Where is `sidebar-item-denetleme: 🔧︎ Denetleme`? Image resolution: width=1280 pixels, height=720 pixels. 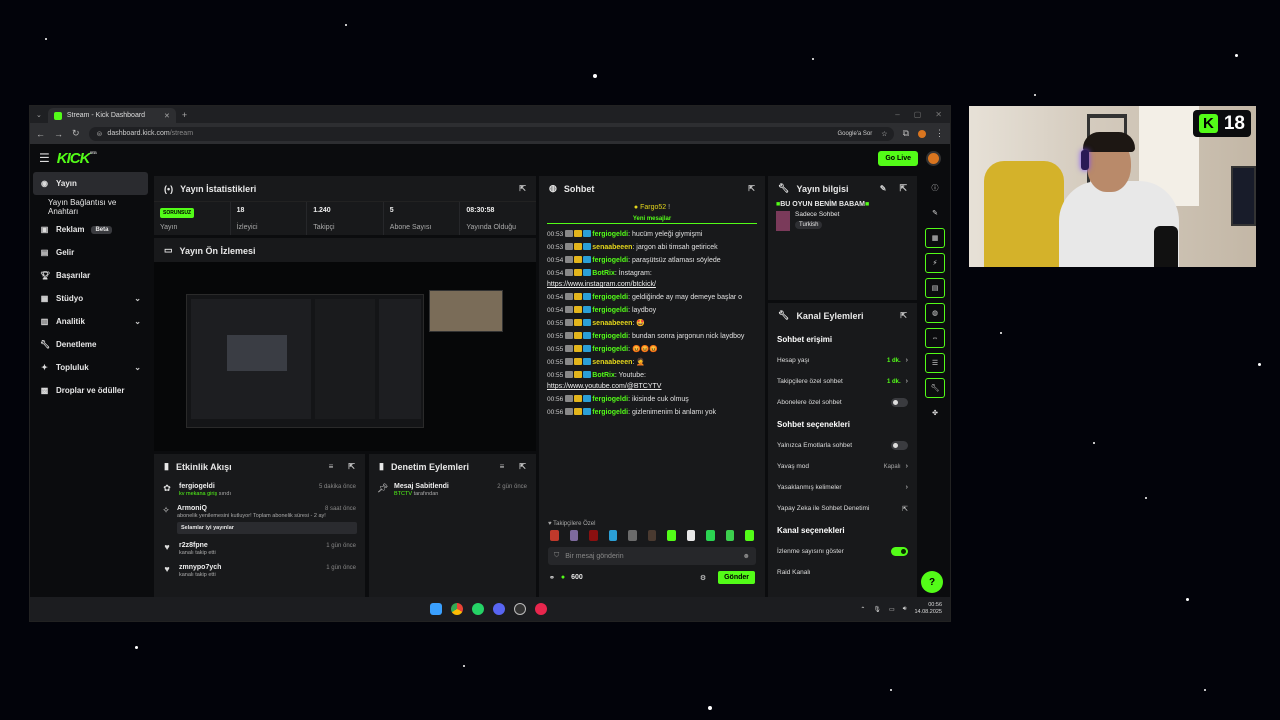
sidebar-item-denetleme: 🔧︎ Denetleme is located at coordinates (90, 344).